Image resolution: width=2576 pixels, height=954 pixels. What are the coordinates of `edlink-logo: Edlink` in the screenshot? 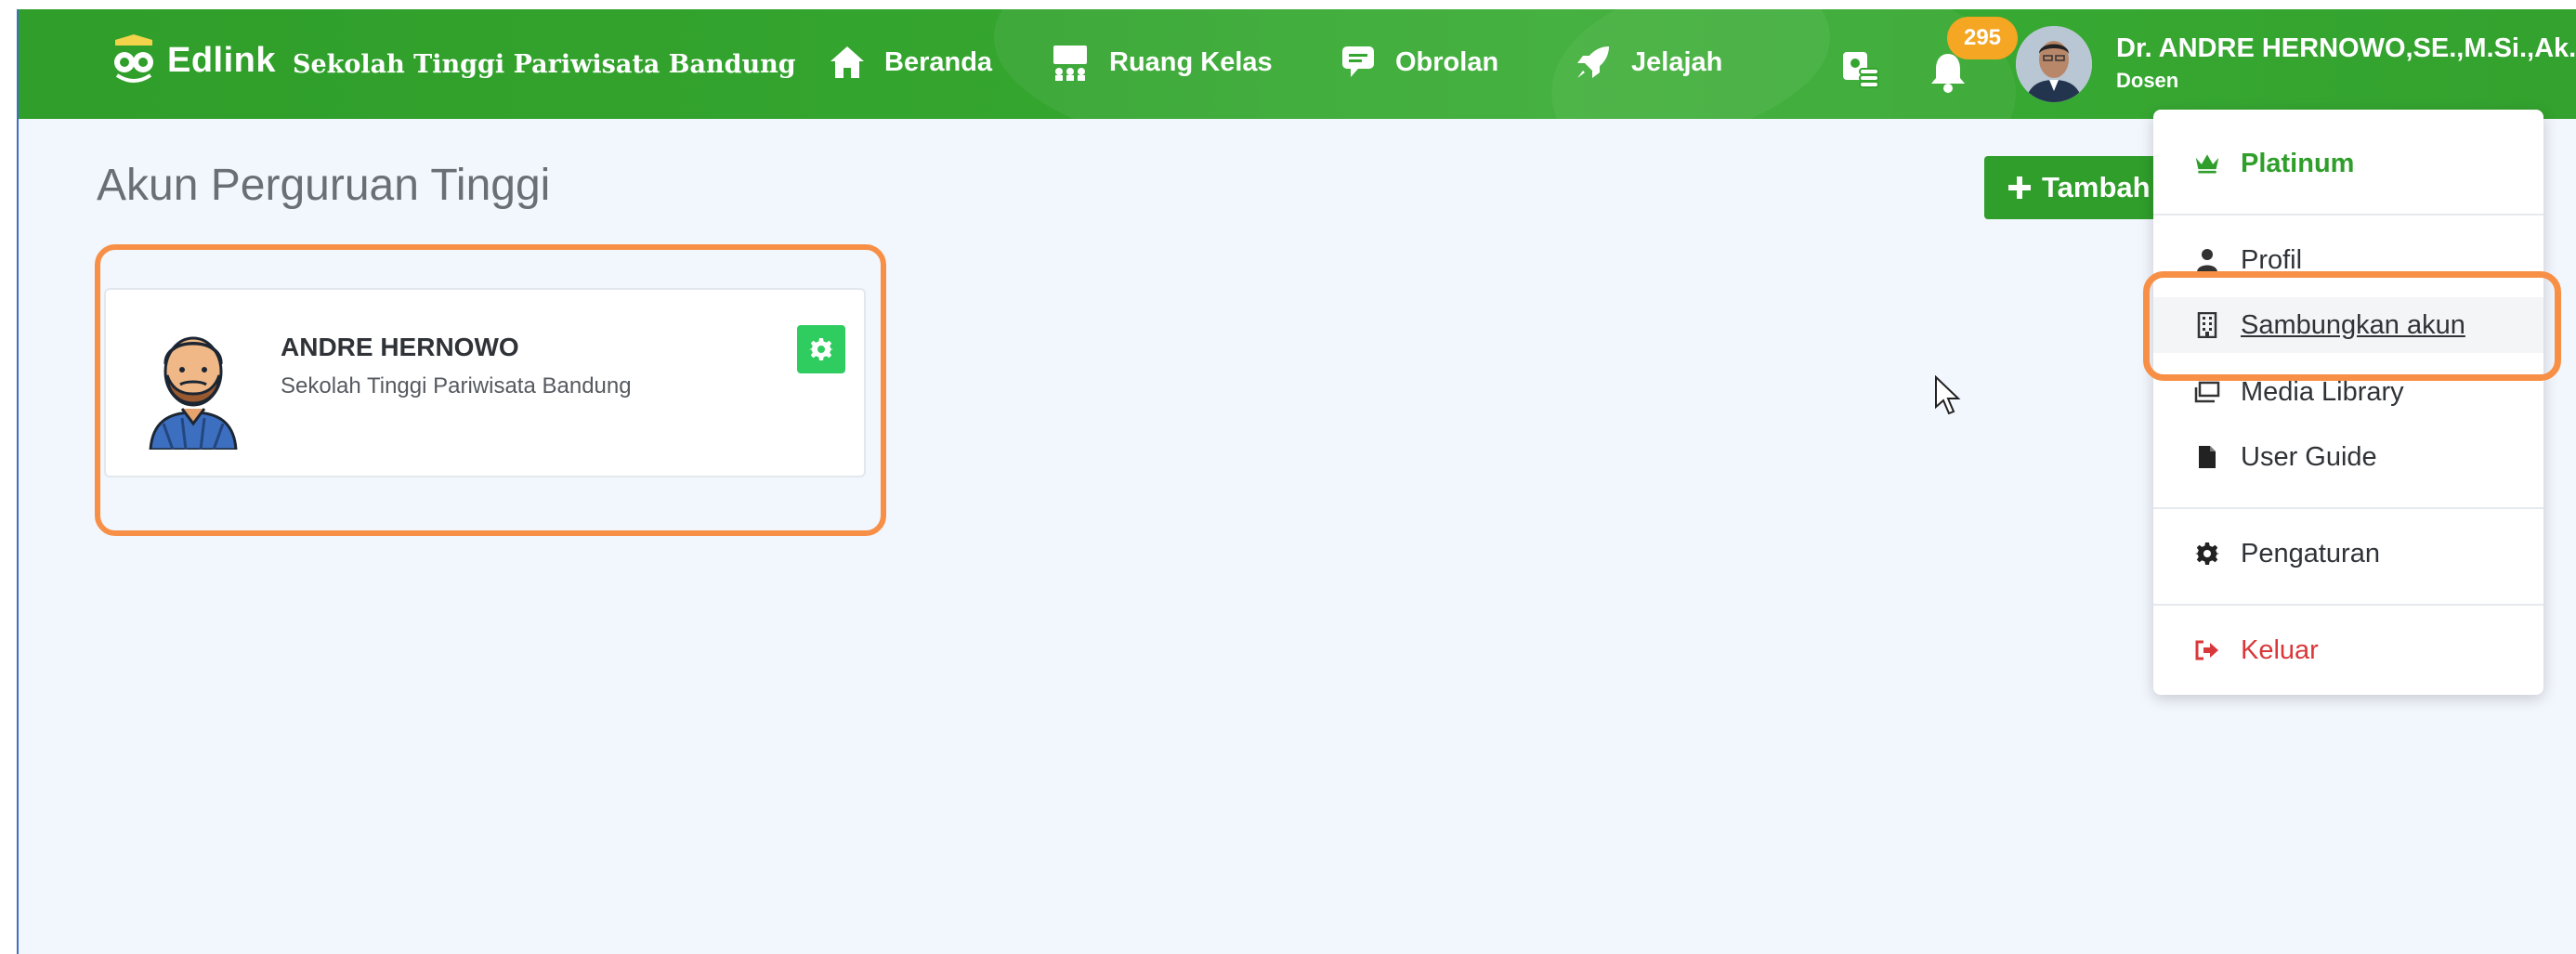 It's located at (193, 60).